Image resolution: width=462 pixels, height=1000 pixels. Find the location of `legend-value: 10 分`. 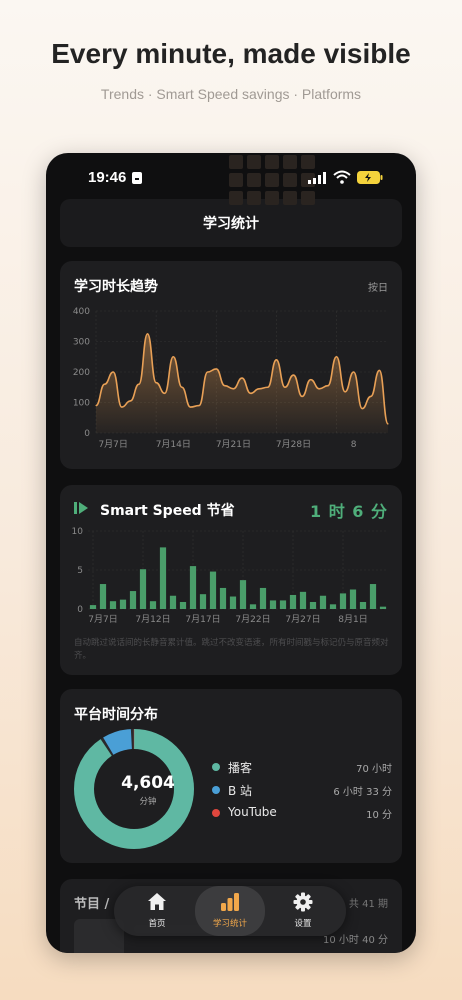

legend-value: 10 分 is located at coordinates (379, 815).